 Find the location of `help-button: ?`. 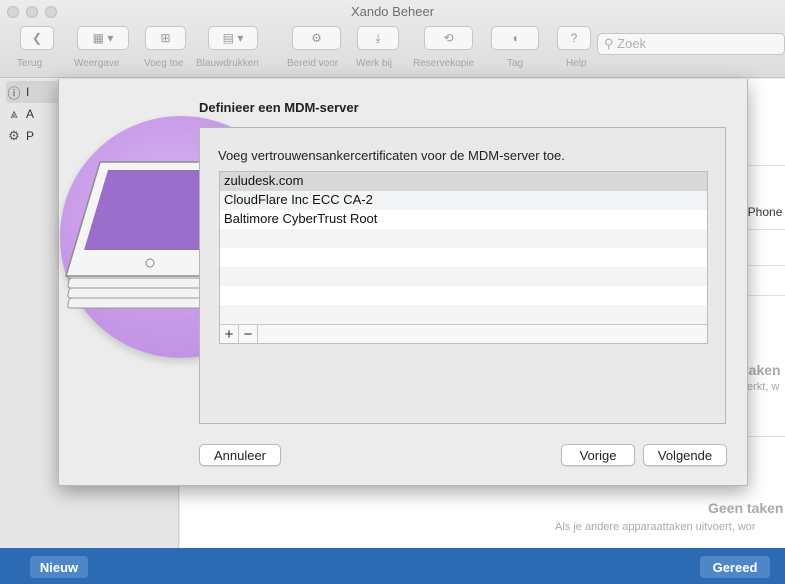

help-button: ? is located at coordinates (574, 38).